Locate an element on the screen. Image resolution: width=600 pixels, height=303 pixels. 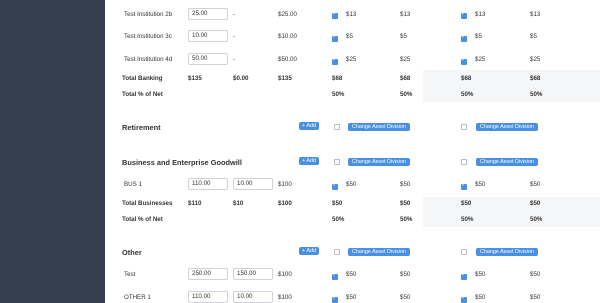
col4-value: $5 is located at coordinates (533, 36).